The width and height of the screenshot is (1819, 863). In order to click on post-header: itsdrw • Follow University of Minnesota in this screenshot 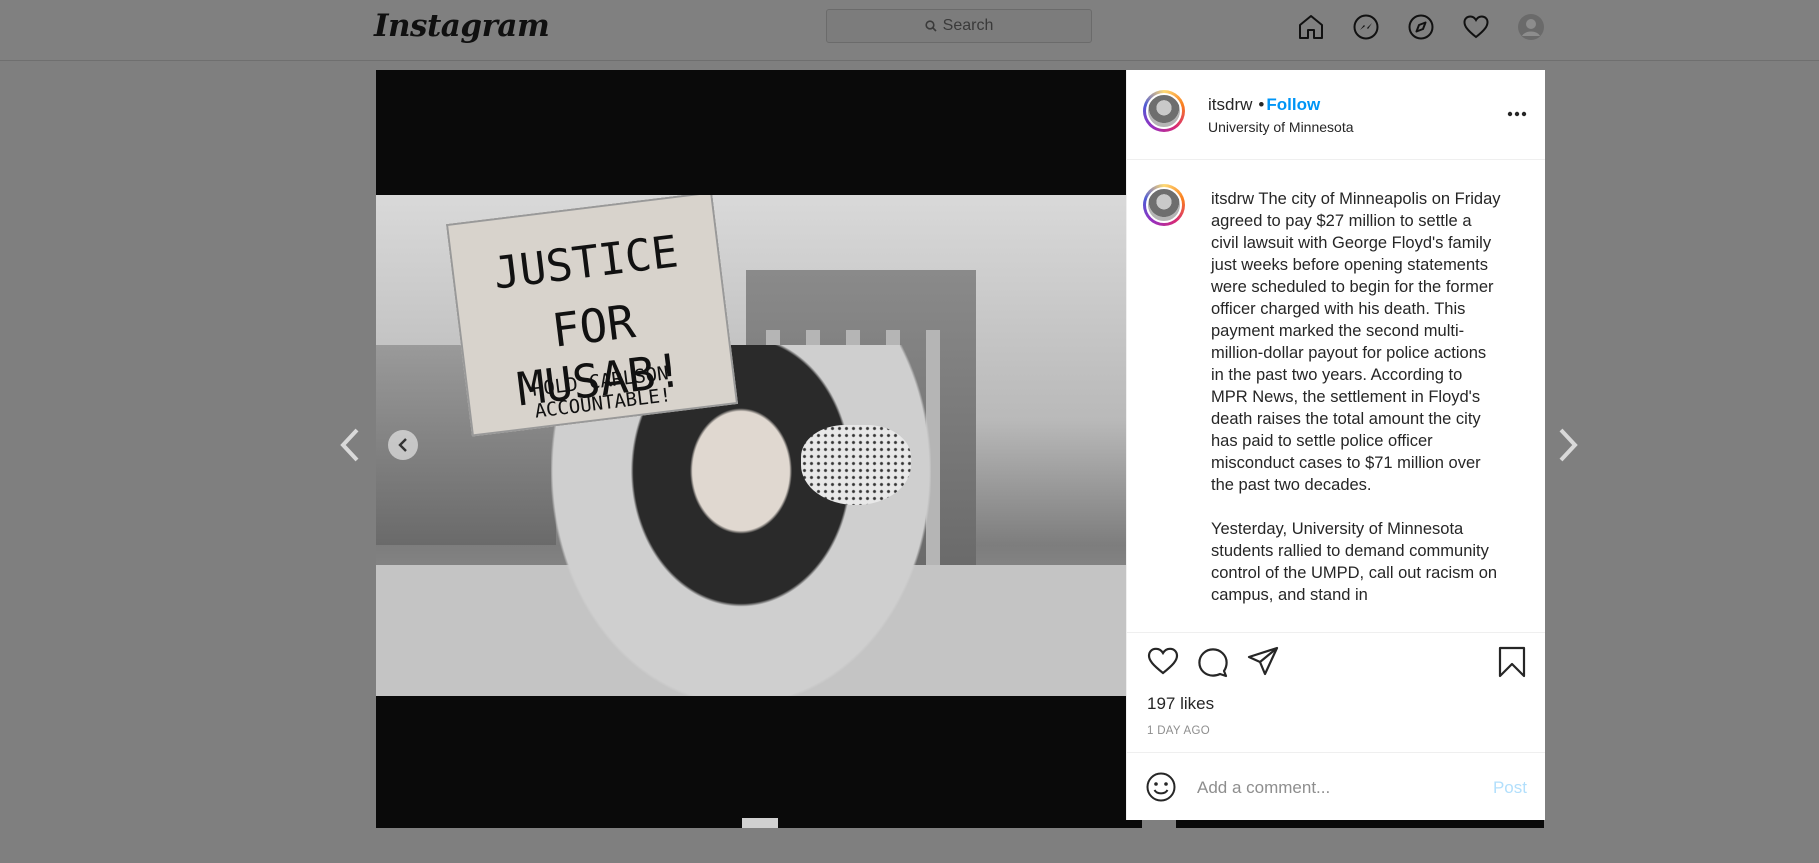, I will do `click(1336, 115)`.